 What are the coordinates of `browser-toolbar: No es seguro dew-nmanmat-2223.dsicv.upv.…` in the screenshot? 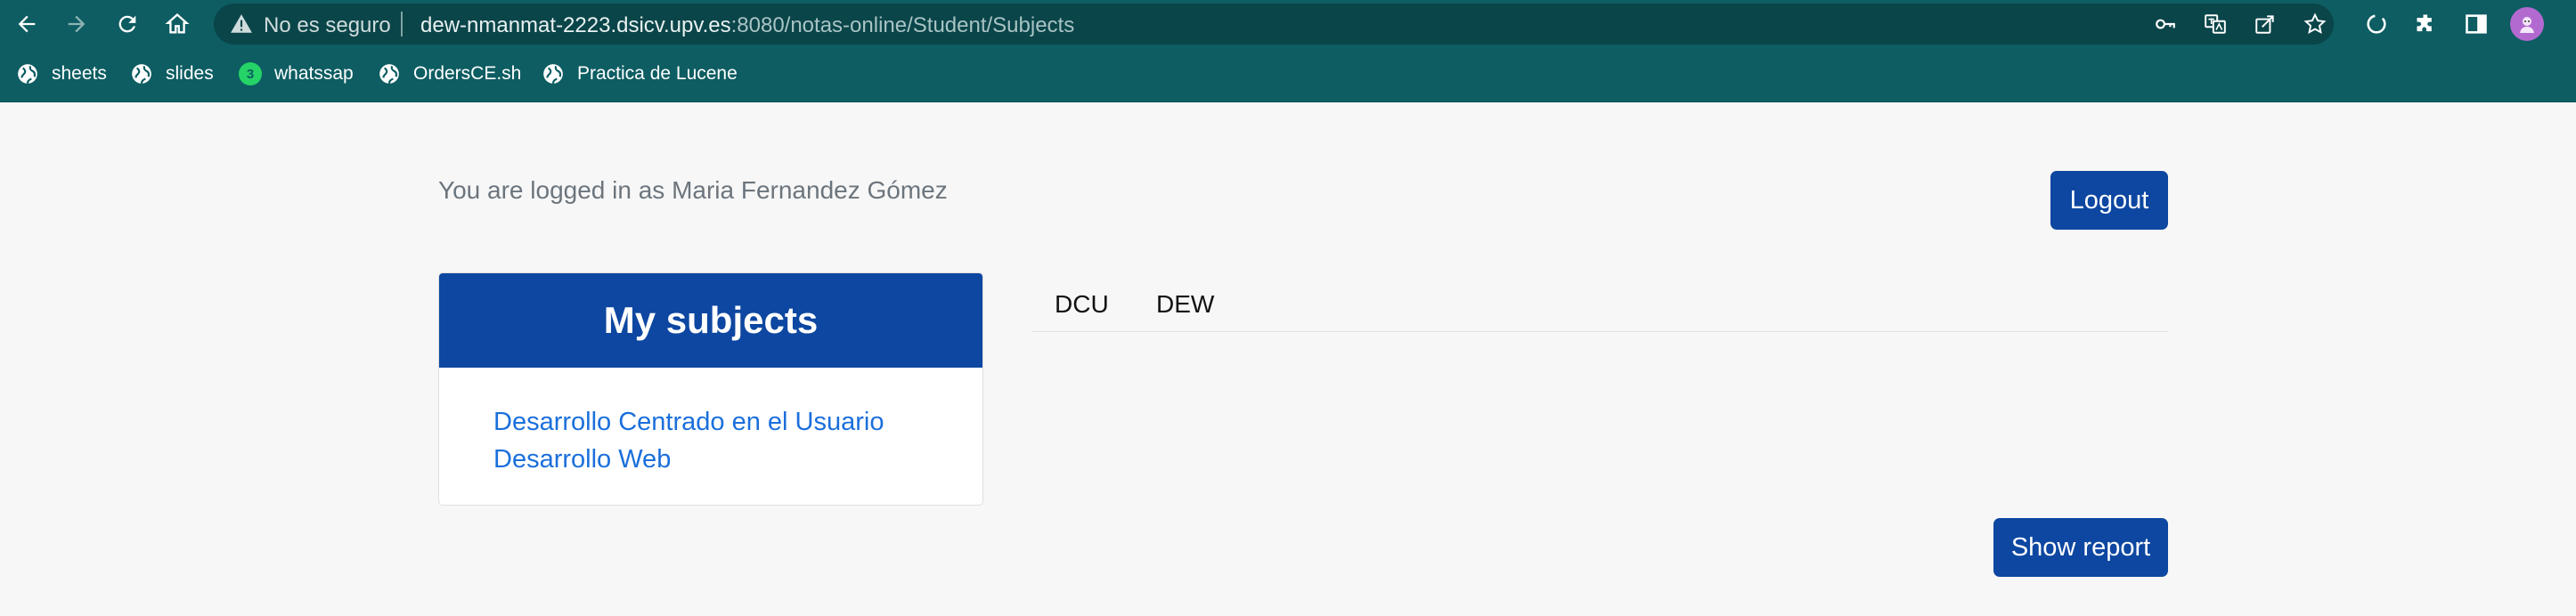 It's located at (1288, 24).